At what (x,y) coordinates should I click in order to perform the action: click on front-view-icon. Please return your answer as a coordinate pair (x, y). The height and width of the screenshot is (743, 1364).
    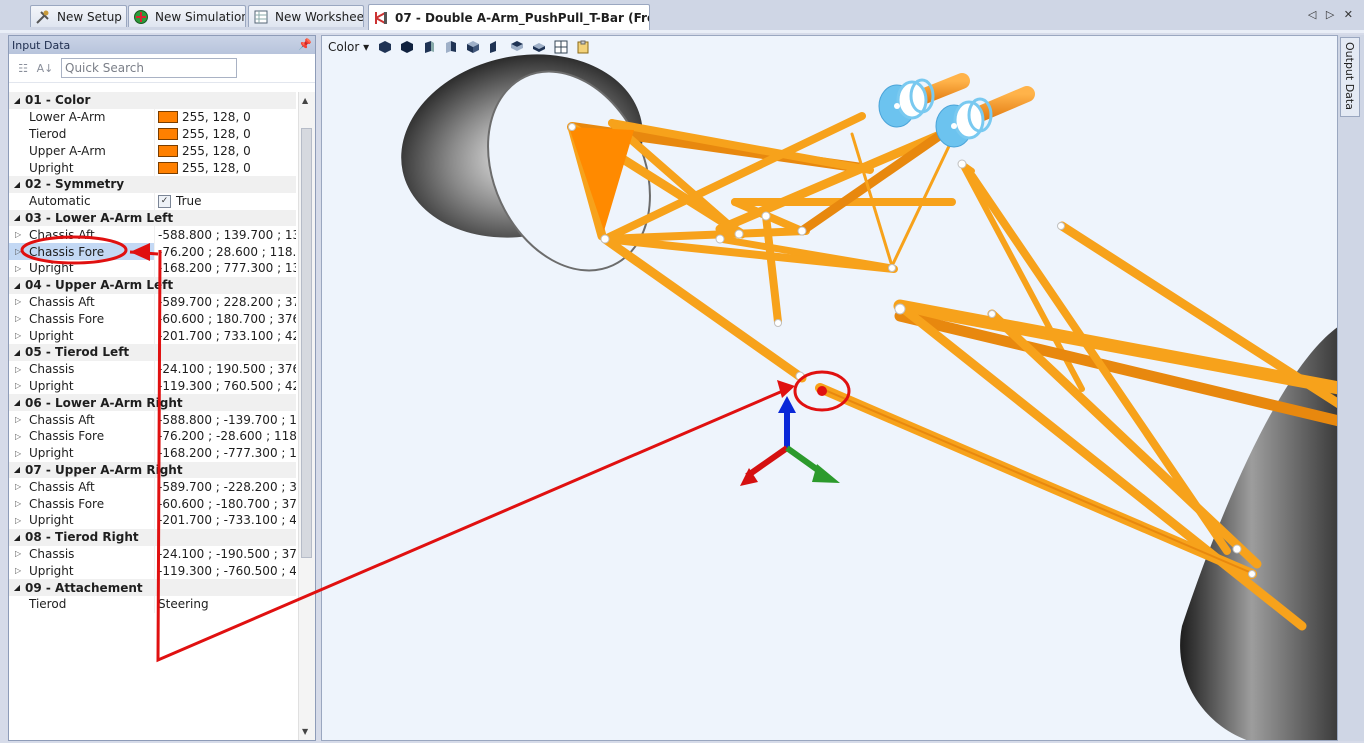
    Looking at the image, I should click on (429, 47).